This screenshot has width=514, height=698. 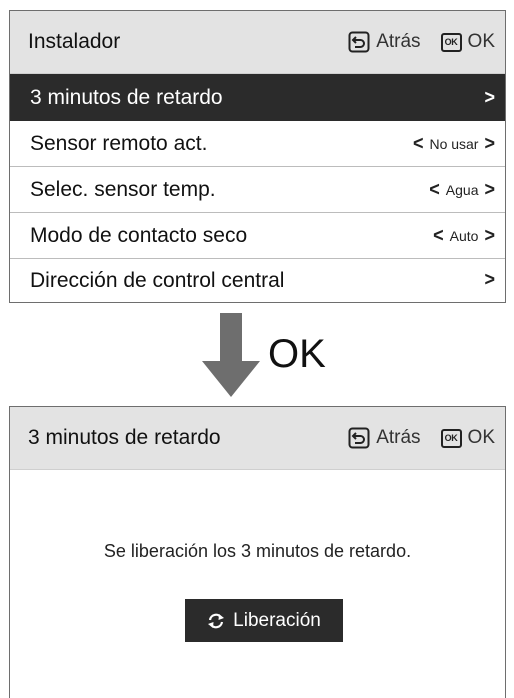 I want to click on menu-item-label: Dirección de control central, so click(x=157, y=278).